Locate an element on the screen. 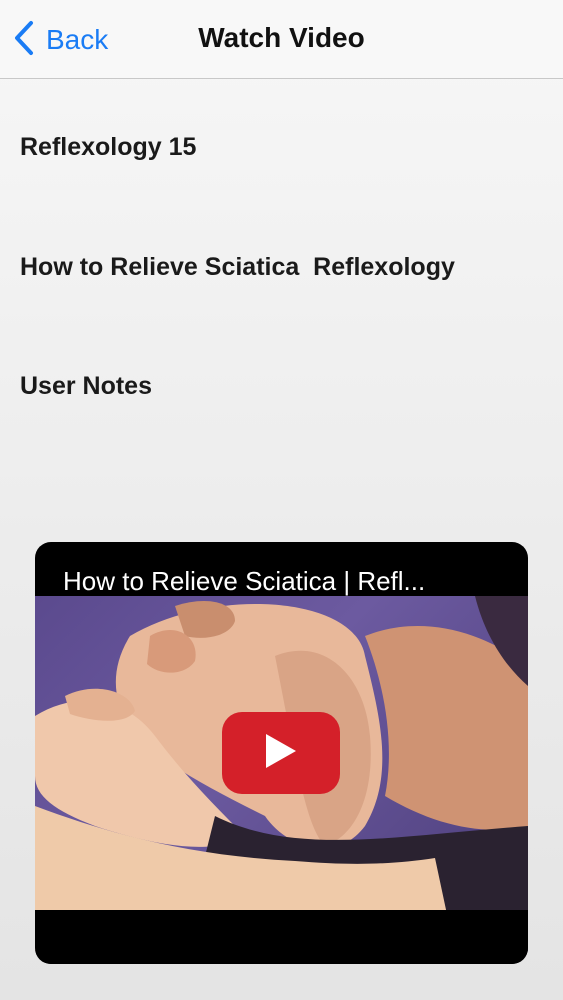  play-button is located at coordinates (281, 753).